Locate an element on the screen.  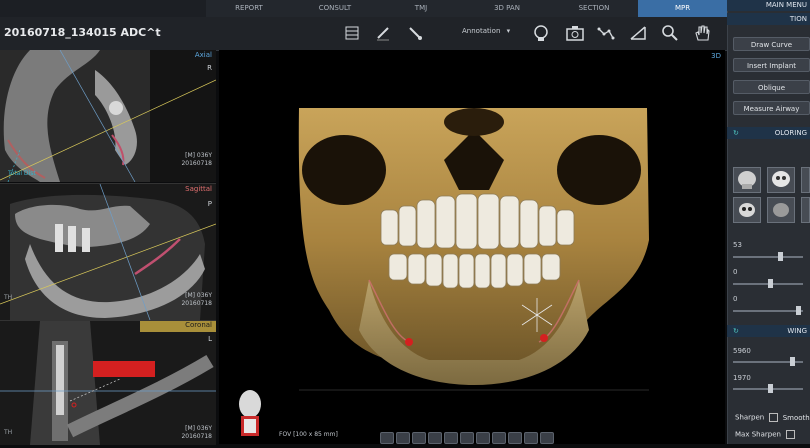
render-preset-3-icon is located at coordinates (419, 438).